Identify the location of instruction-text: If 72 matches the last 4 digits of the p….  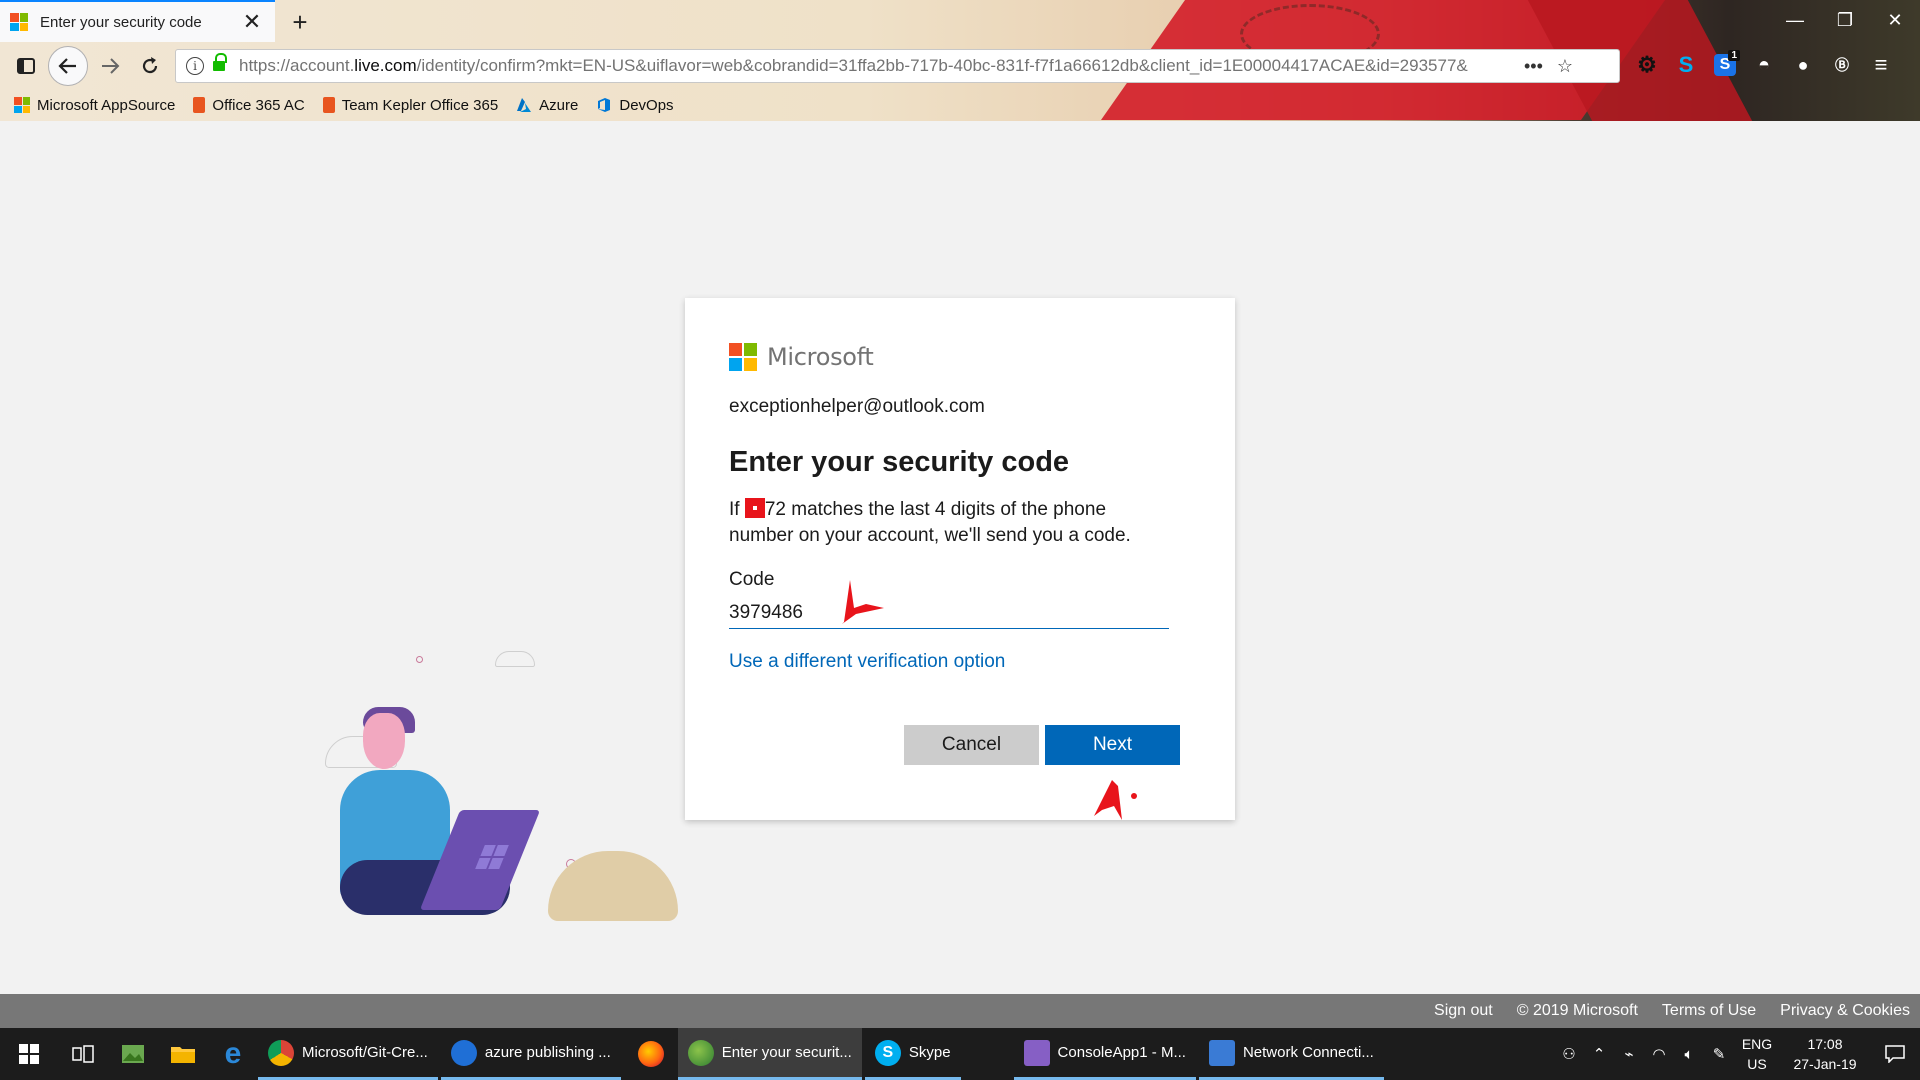
(930, 522).